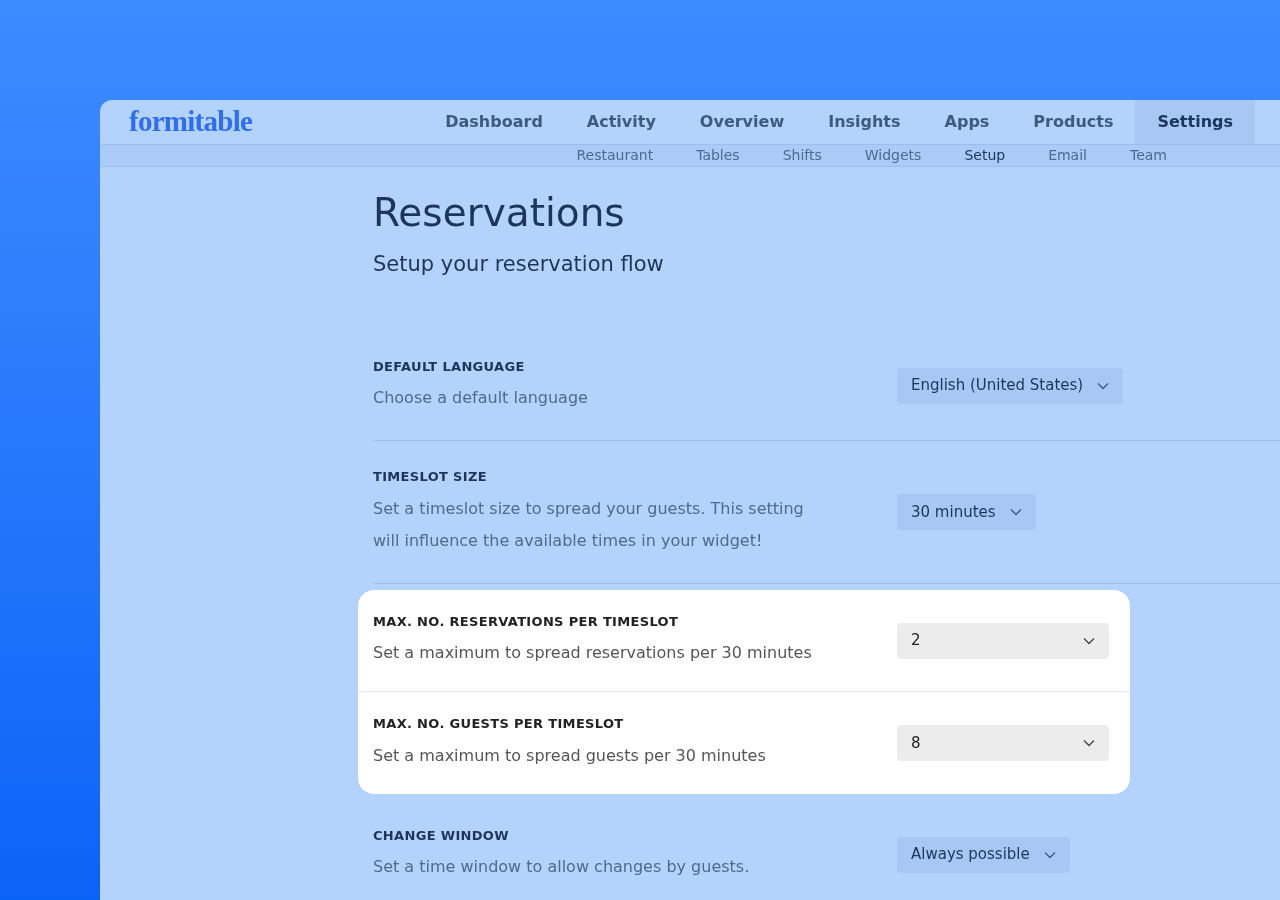  Describe the element at coordinates (1003, 640) in the screenshot. I see `dropdown: 2` at that location.